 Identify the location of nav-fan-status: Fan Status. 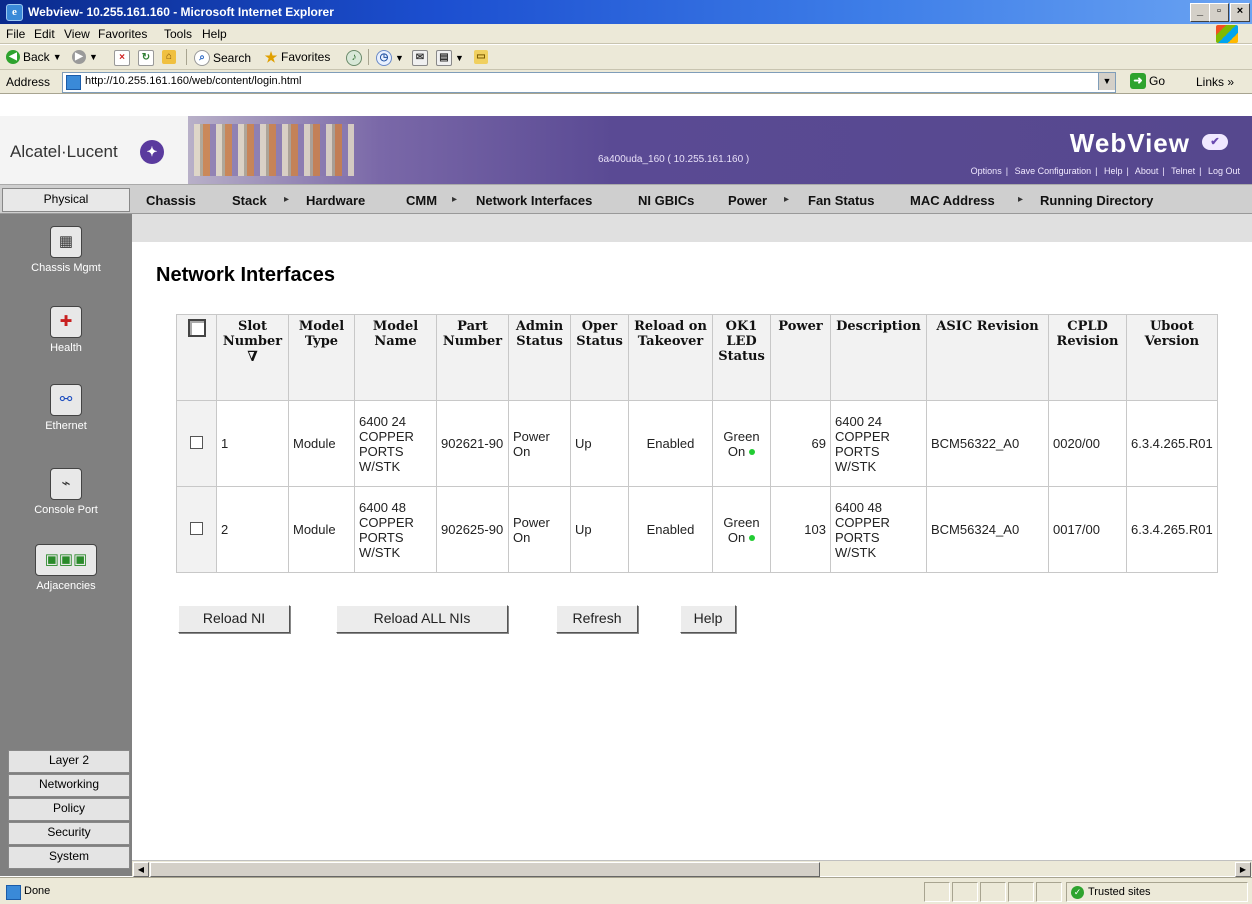
(841, 200).